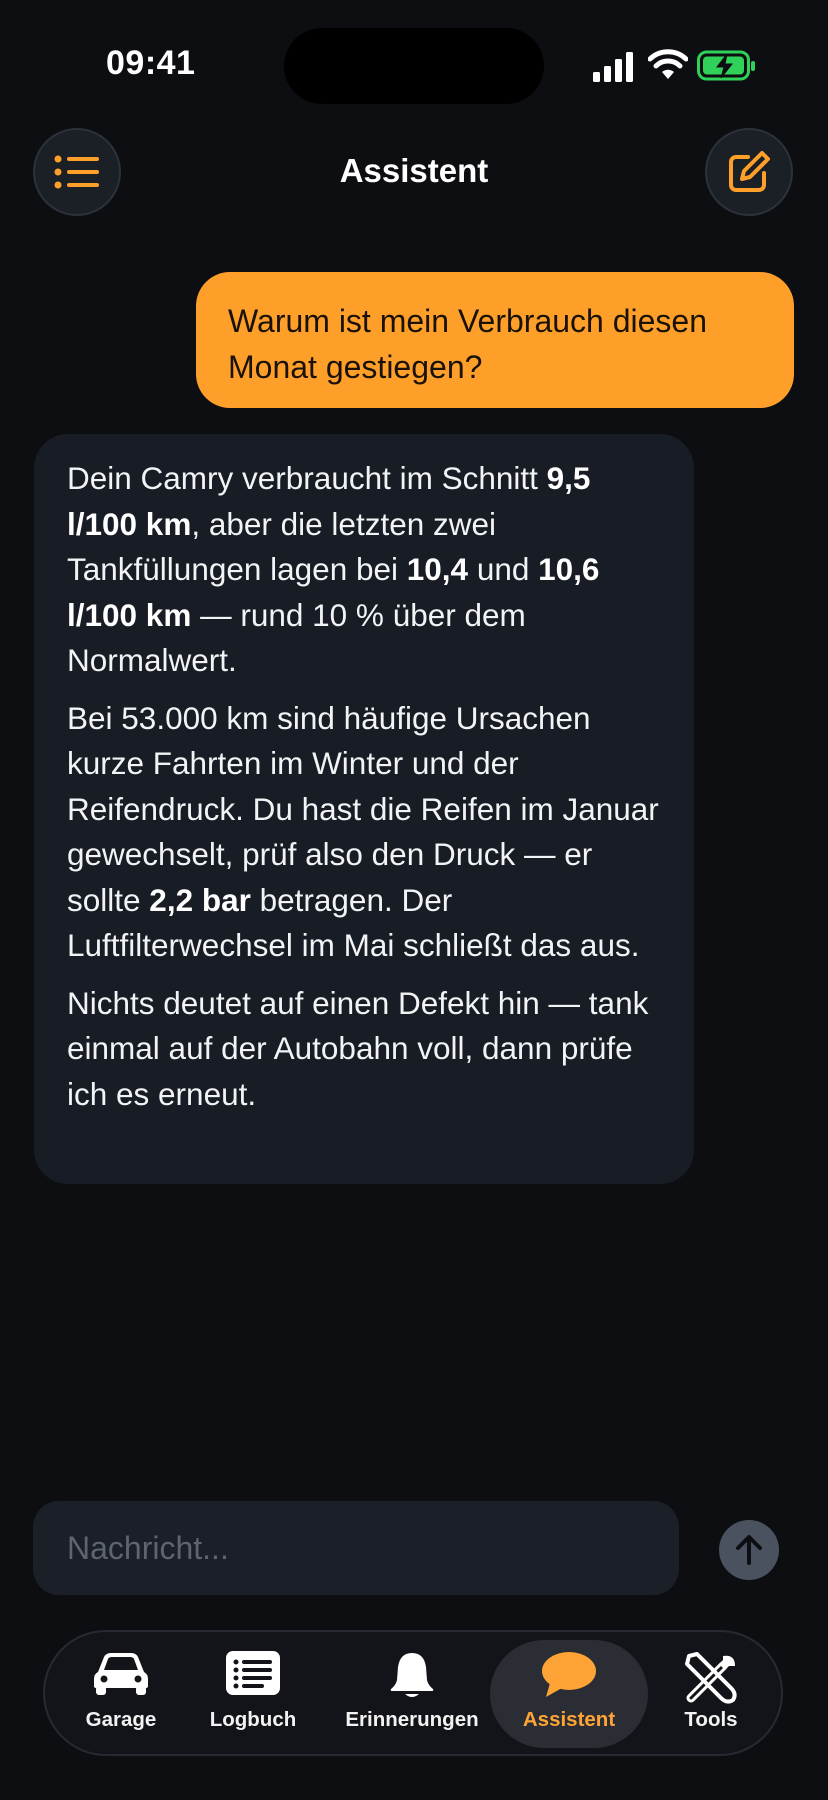 The height and width of the screenshot is (1800, 828). I want to click on wifi-icon, so click(668, 64).